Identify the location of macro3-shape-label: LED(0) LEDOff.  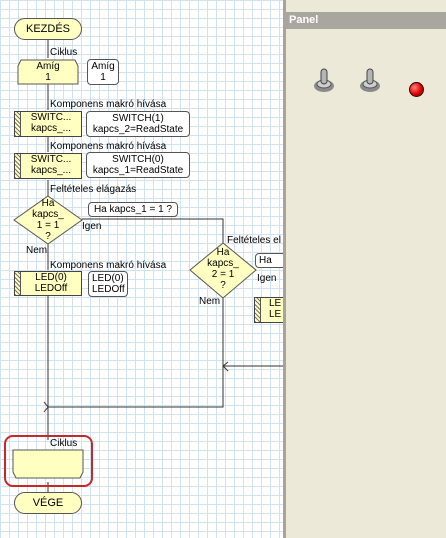
(51, 283).